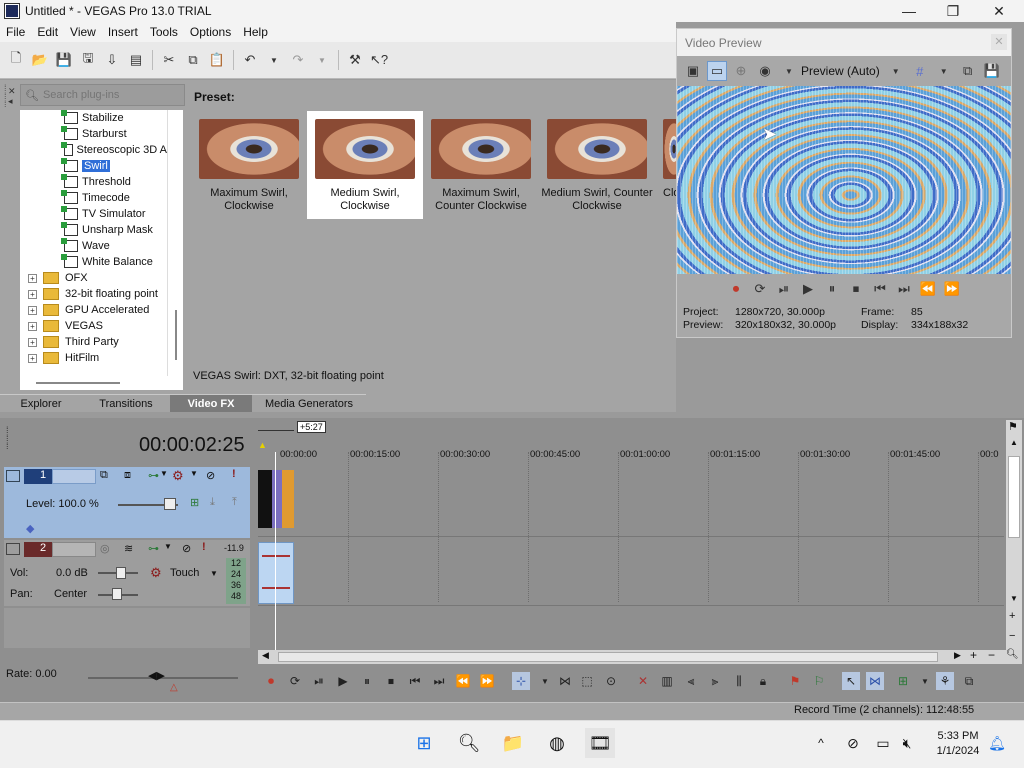  I want to click on file-explorer-icon: 📁, so click(513, 743).